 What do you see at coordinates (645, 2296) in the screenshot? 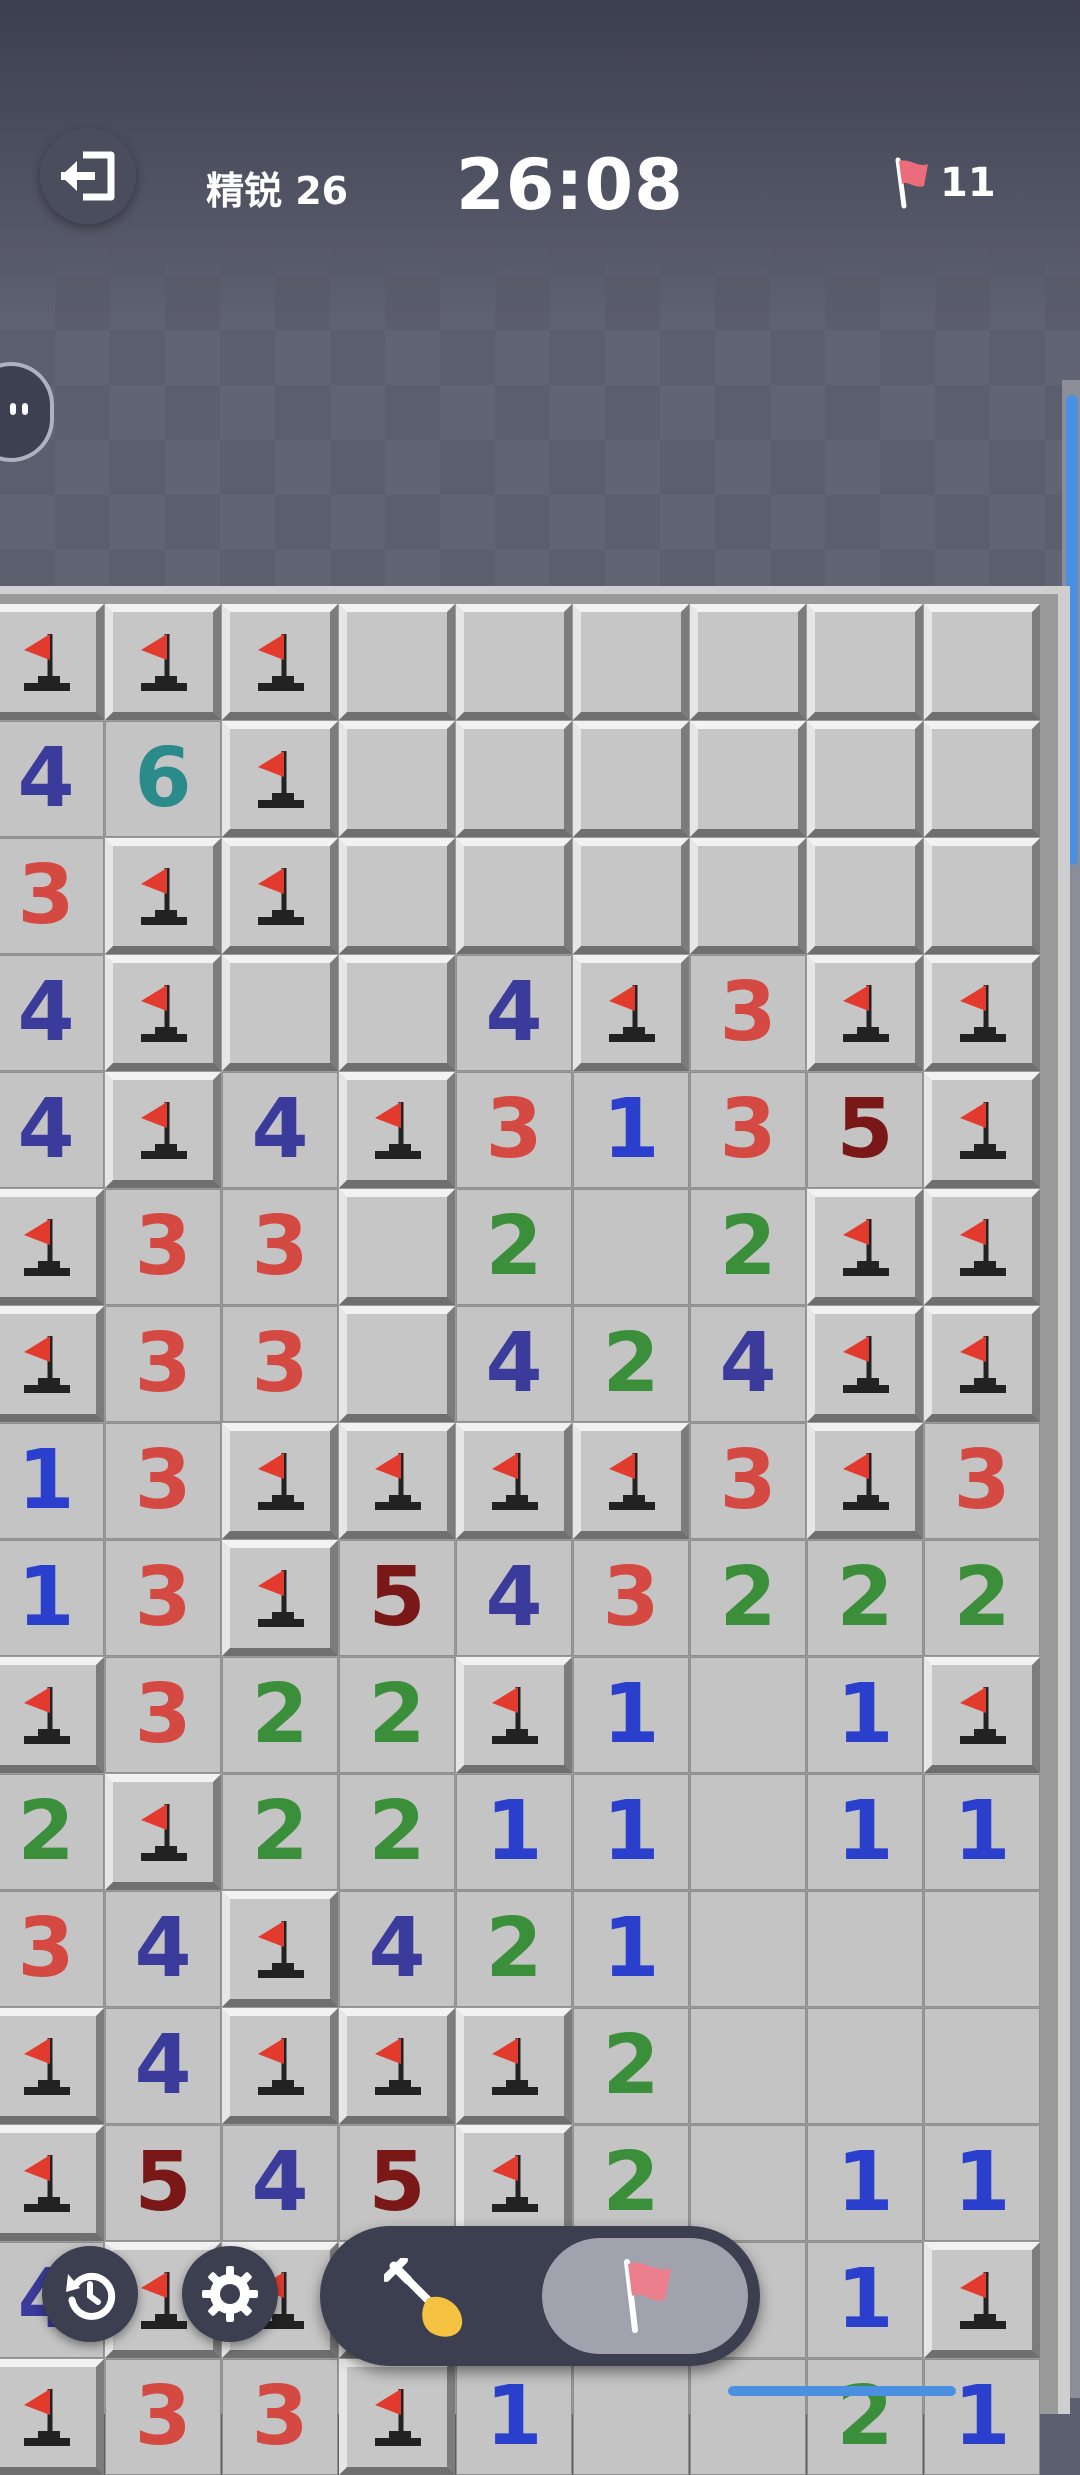
I see `flag-tool-button` at bounding box center [645, 2296].